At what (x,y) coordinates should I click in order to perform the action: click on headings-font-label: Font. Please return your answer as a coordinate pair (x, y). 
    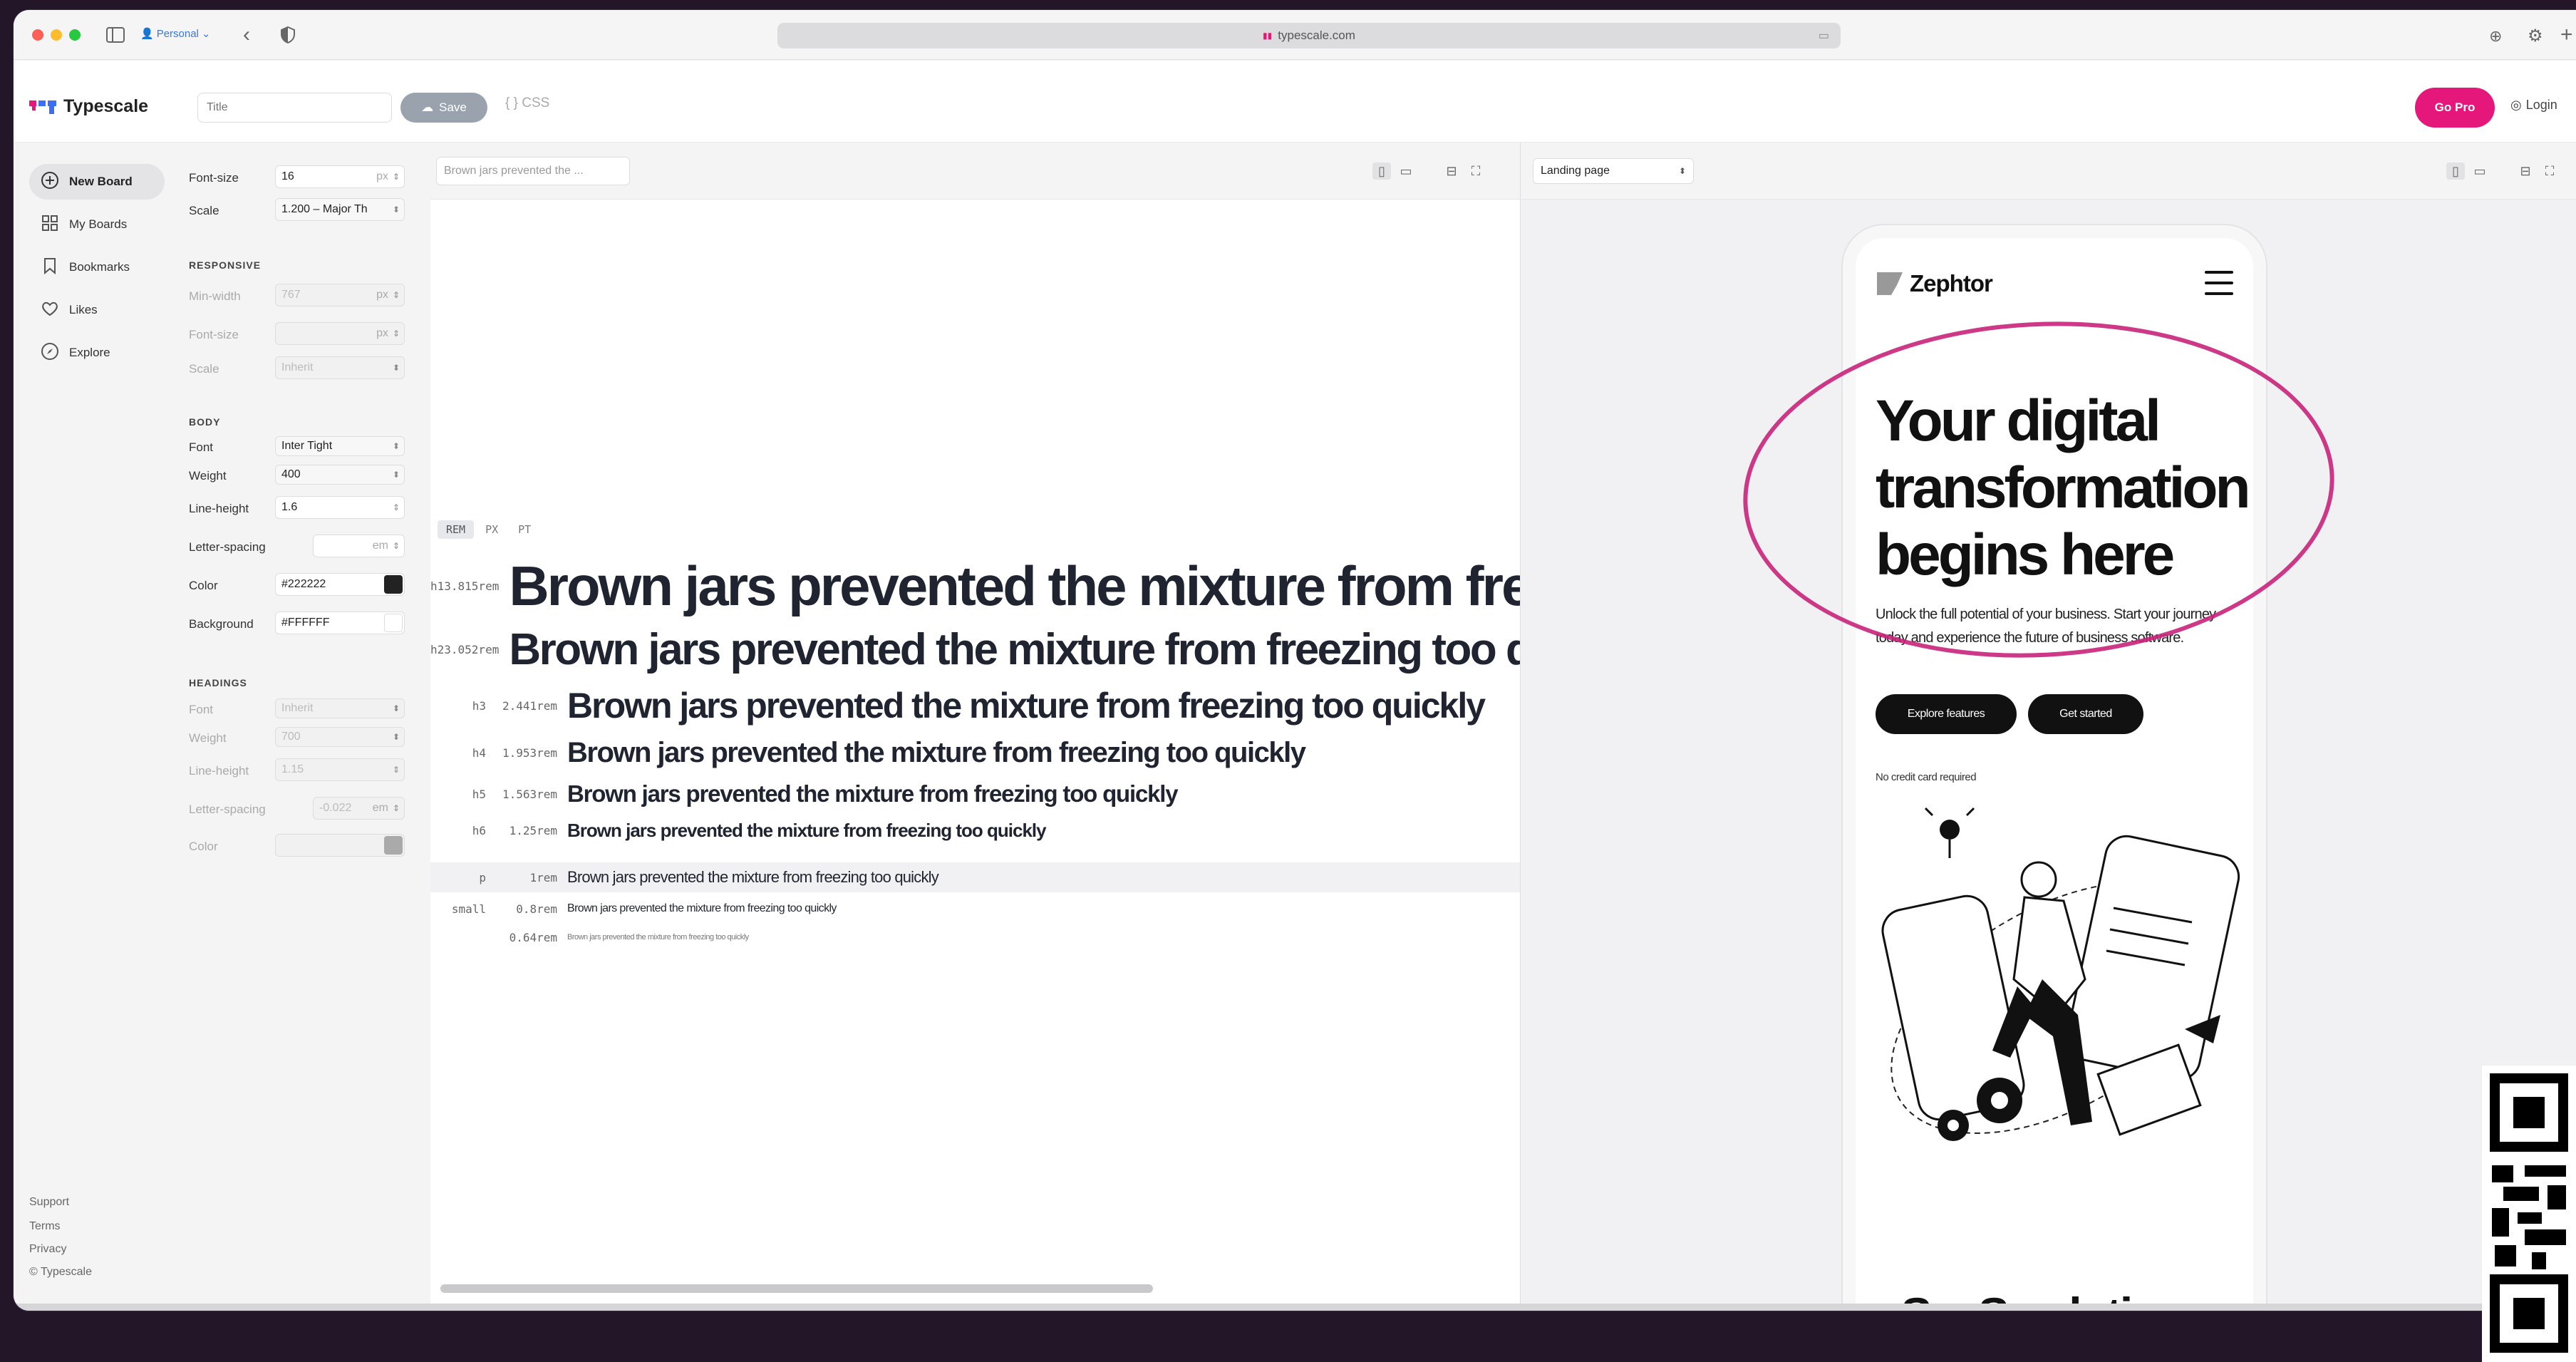
    Looking at the image, I should click on (202, 709).